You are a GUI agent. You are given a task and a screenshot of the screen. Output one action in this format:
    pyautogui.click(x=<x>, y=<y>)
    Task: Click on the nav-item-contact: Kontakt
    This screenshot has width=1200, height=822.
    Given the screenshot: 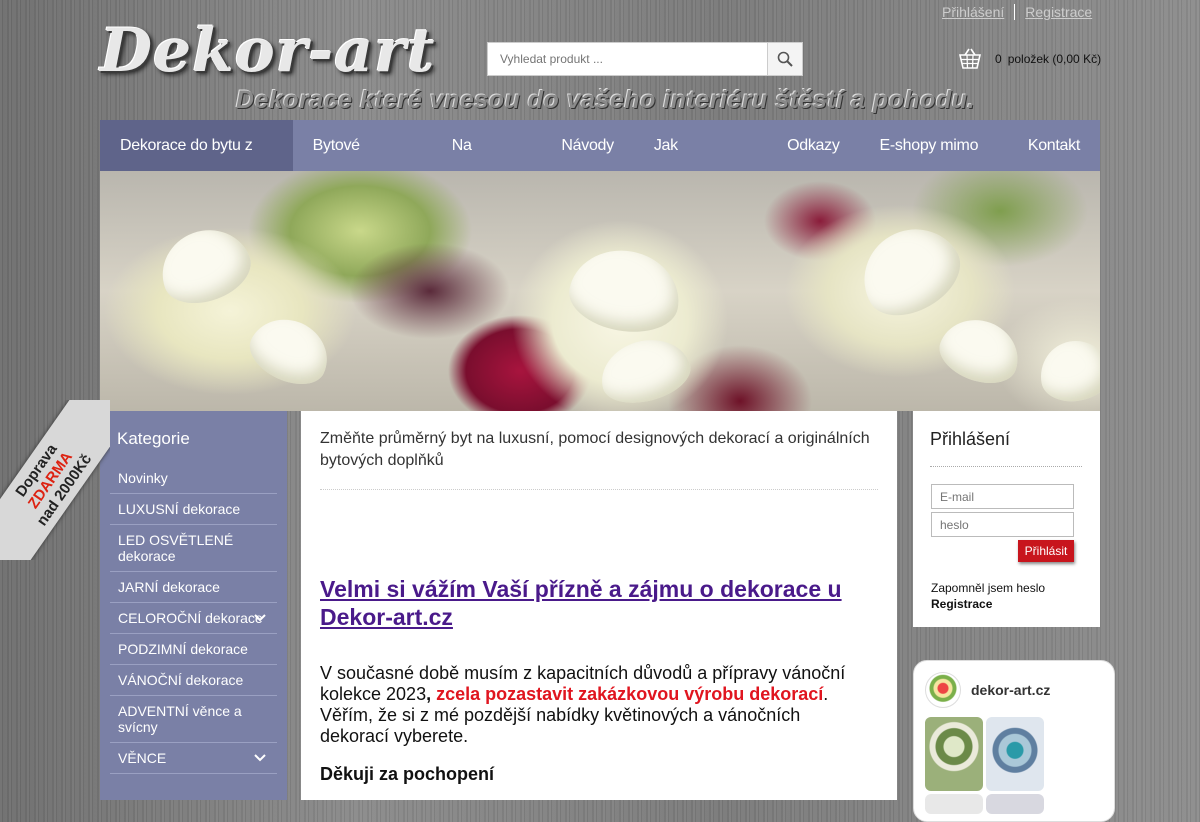 What is the action you would take?
    pyautogui.click(x=1054, y=145)
    